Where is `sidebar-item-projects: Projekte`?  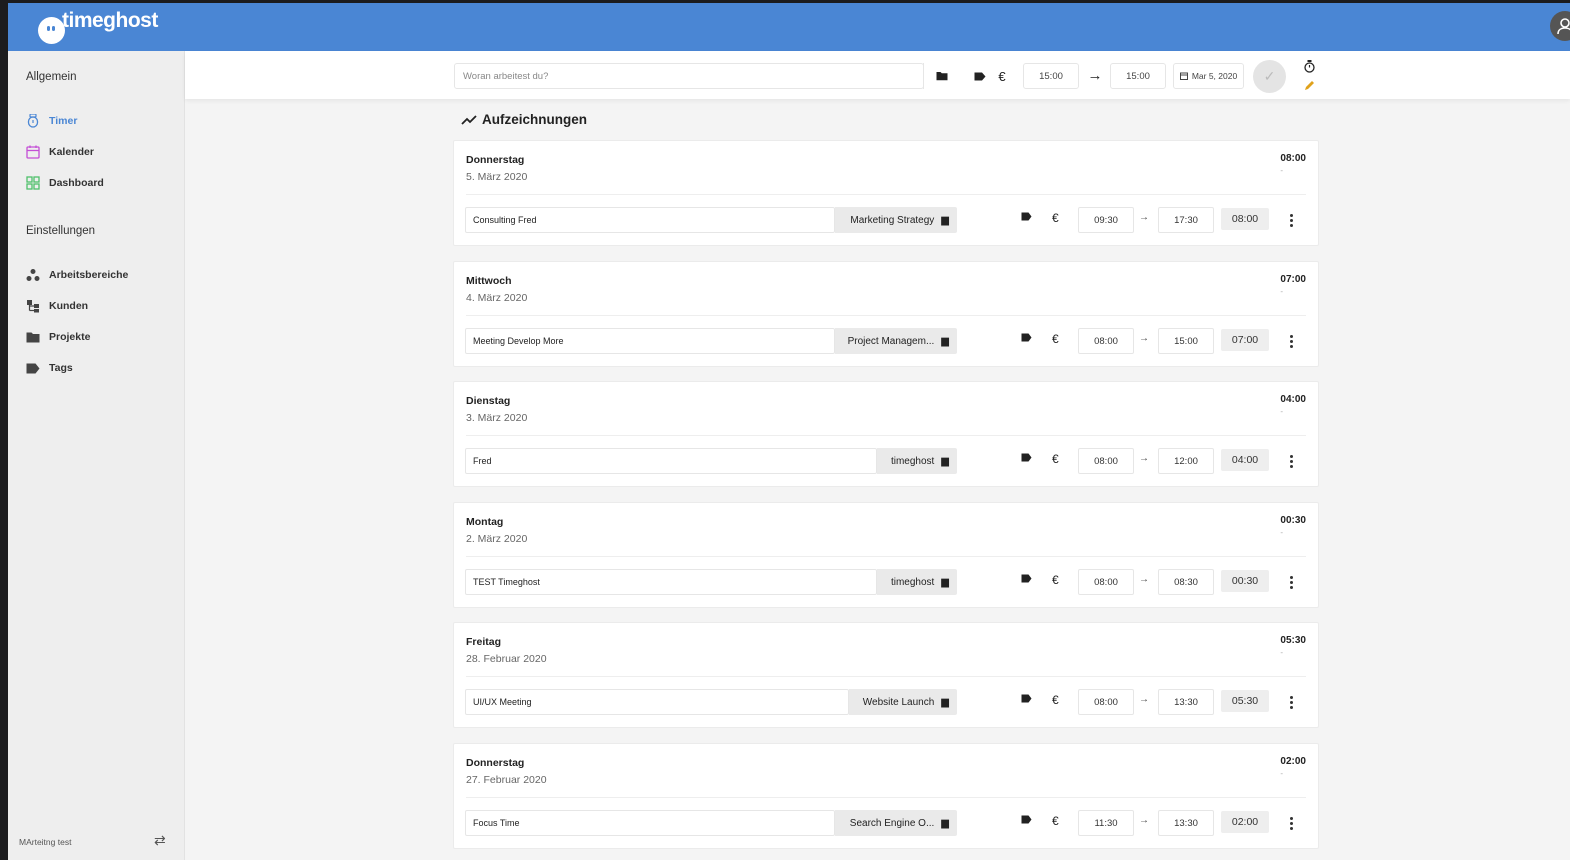 sidebar-item-projects: Projekte is located at coordinates (58, 337).